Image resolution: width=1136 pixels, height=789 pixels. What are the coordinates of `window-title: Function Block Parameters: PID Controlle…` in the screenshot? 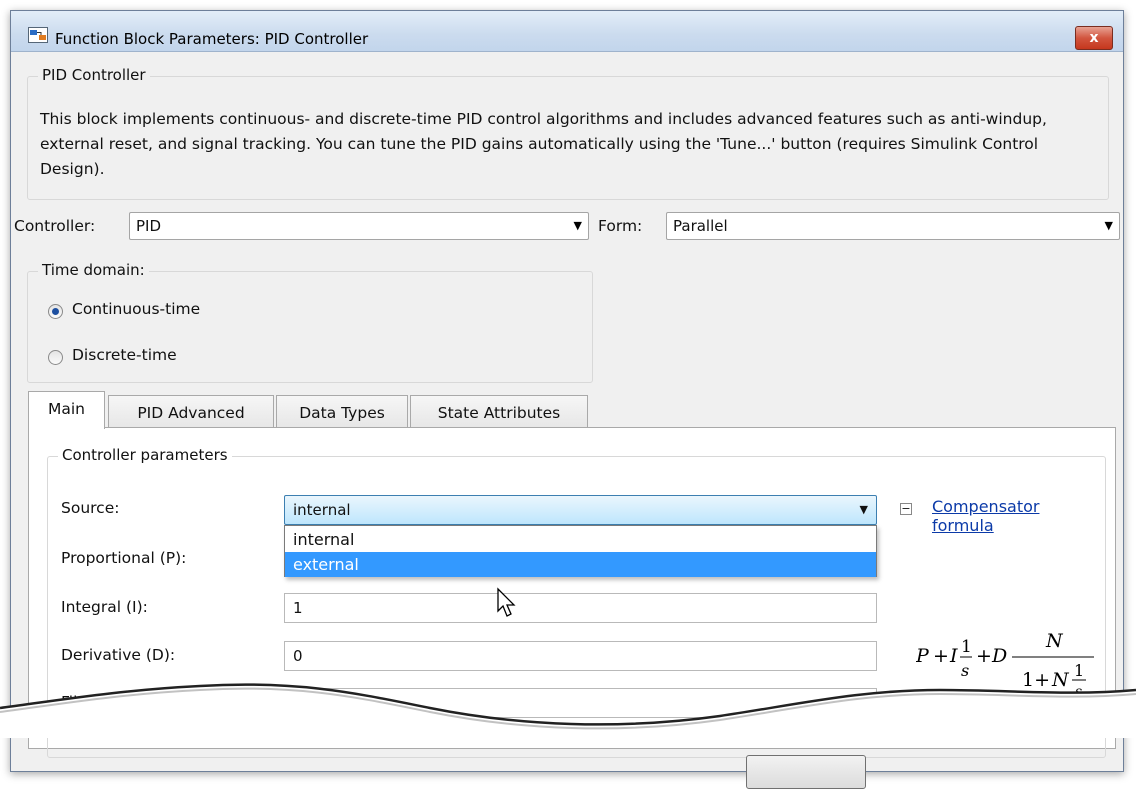 It's located at (212, 39).